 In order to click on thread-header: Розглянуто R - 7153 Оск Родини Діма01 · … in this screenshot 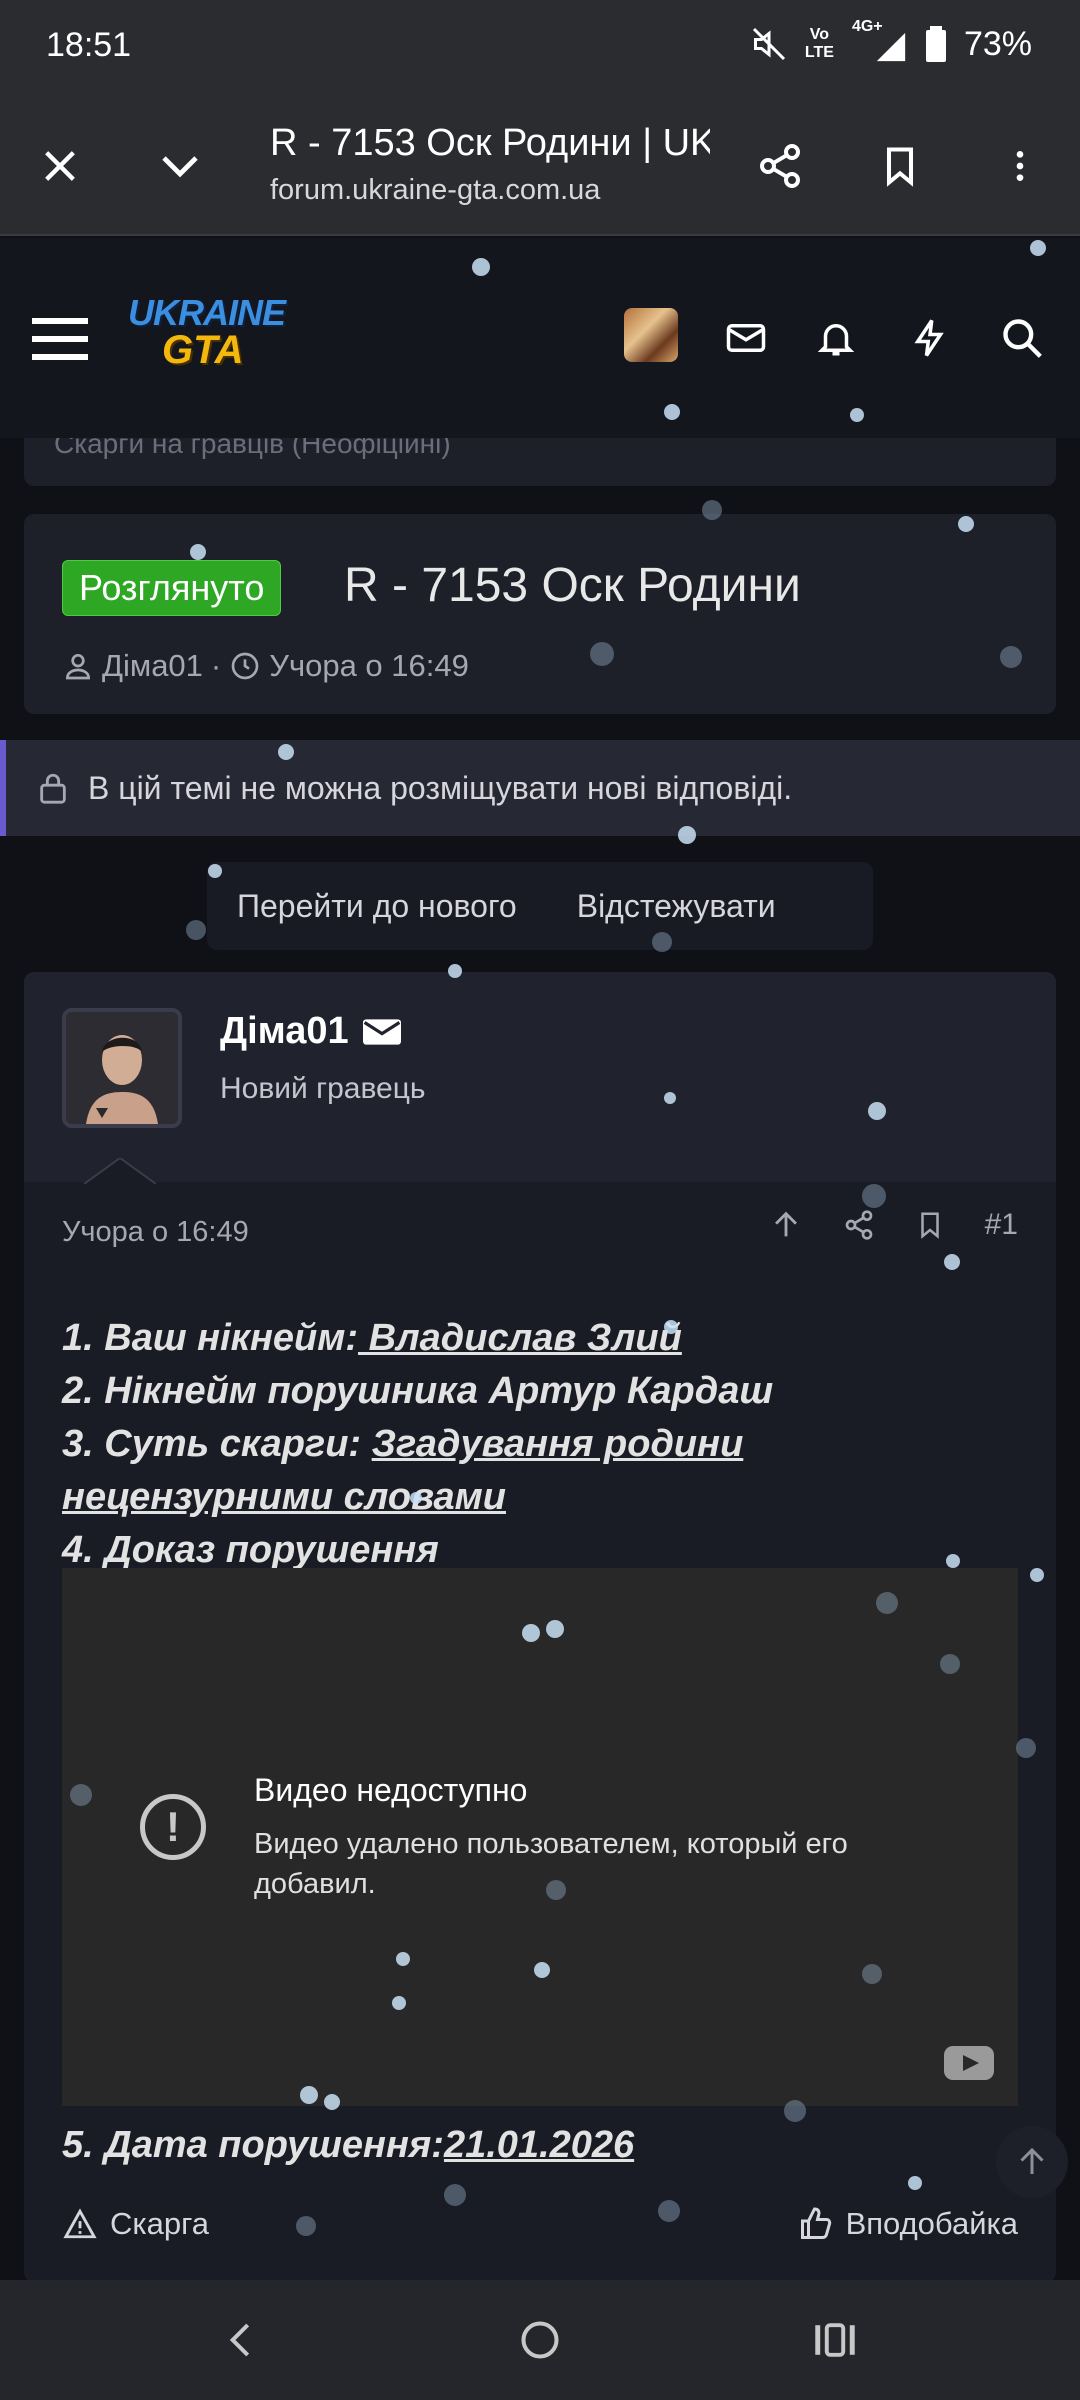, I will do `click(540, 614)`.